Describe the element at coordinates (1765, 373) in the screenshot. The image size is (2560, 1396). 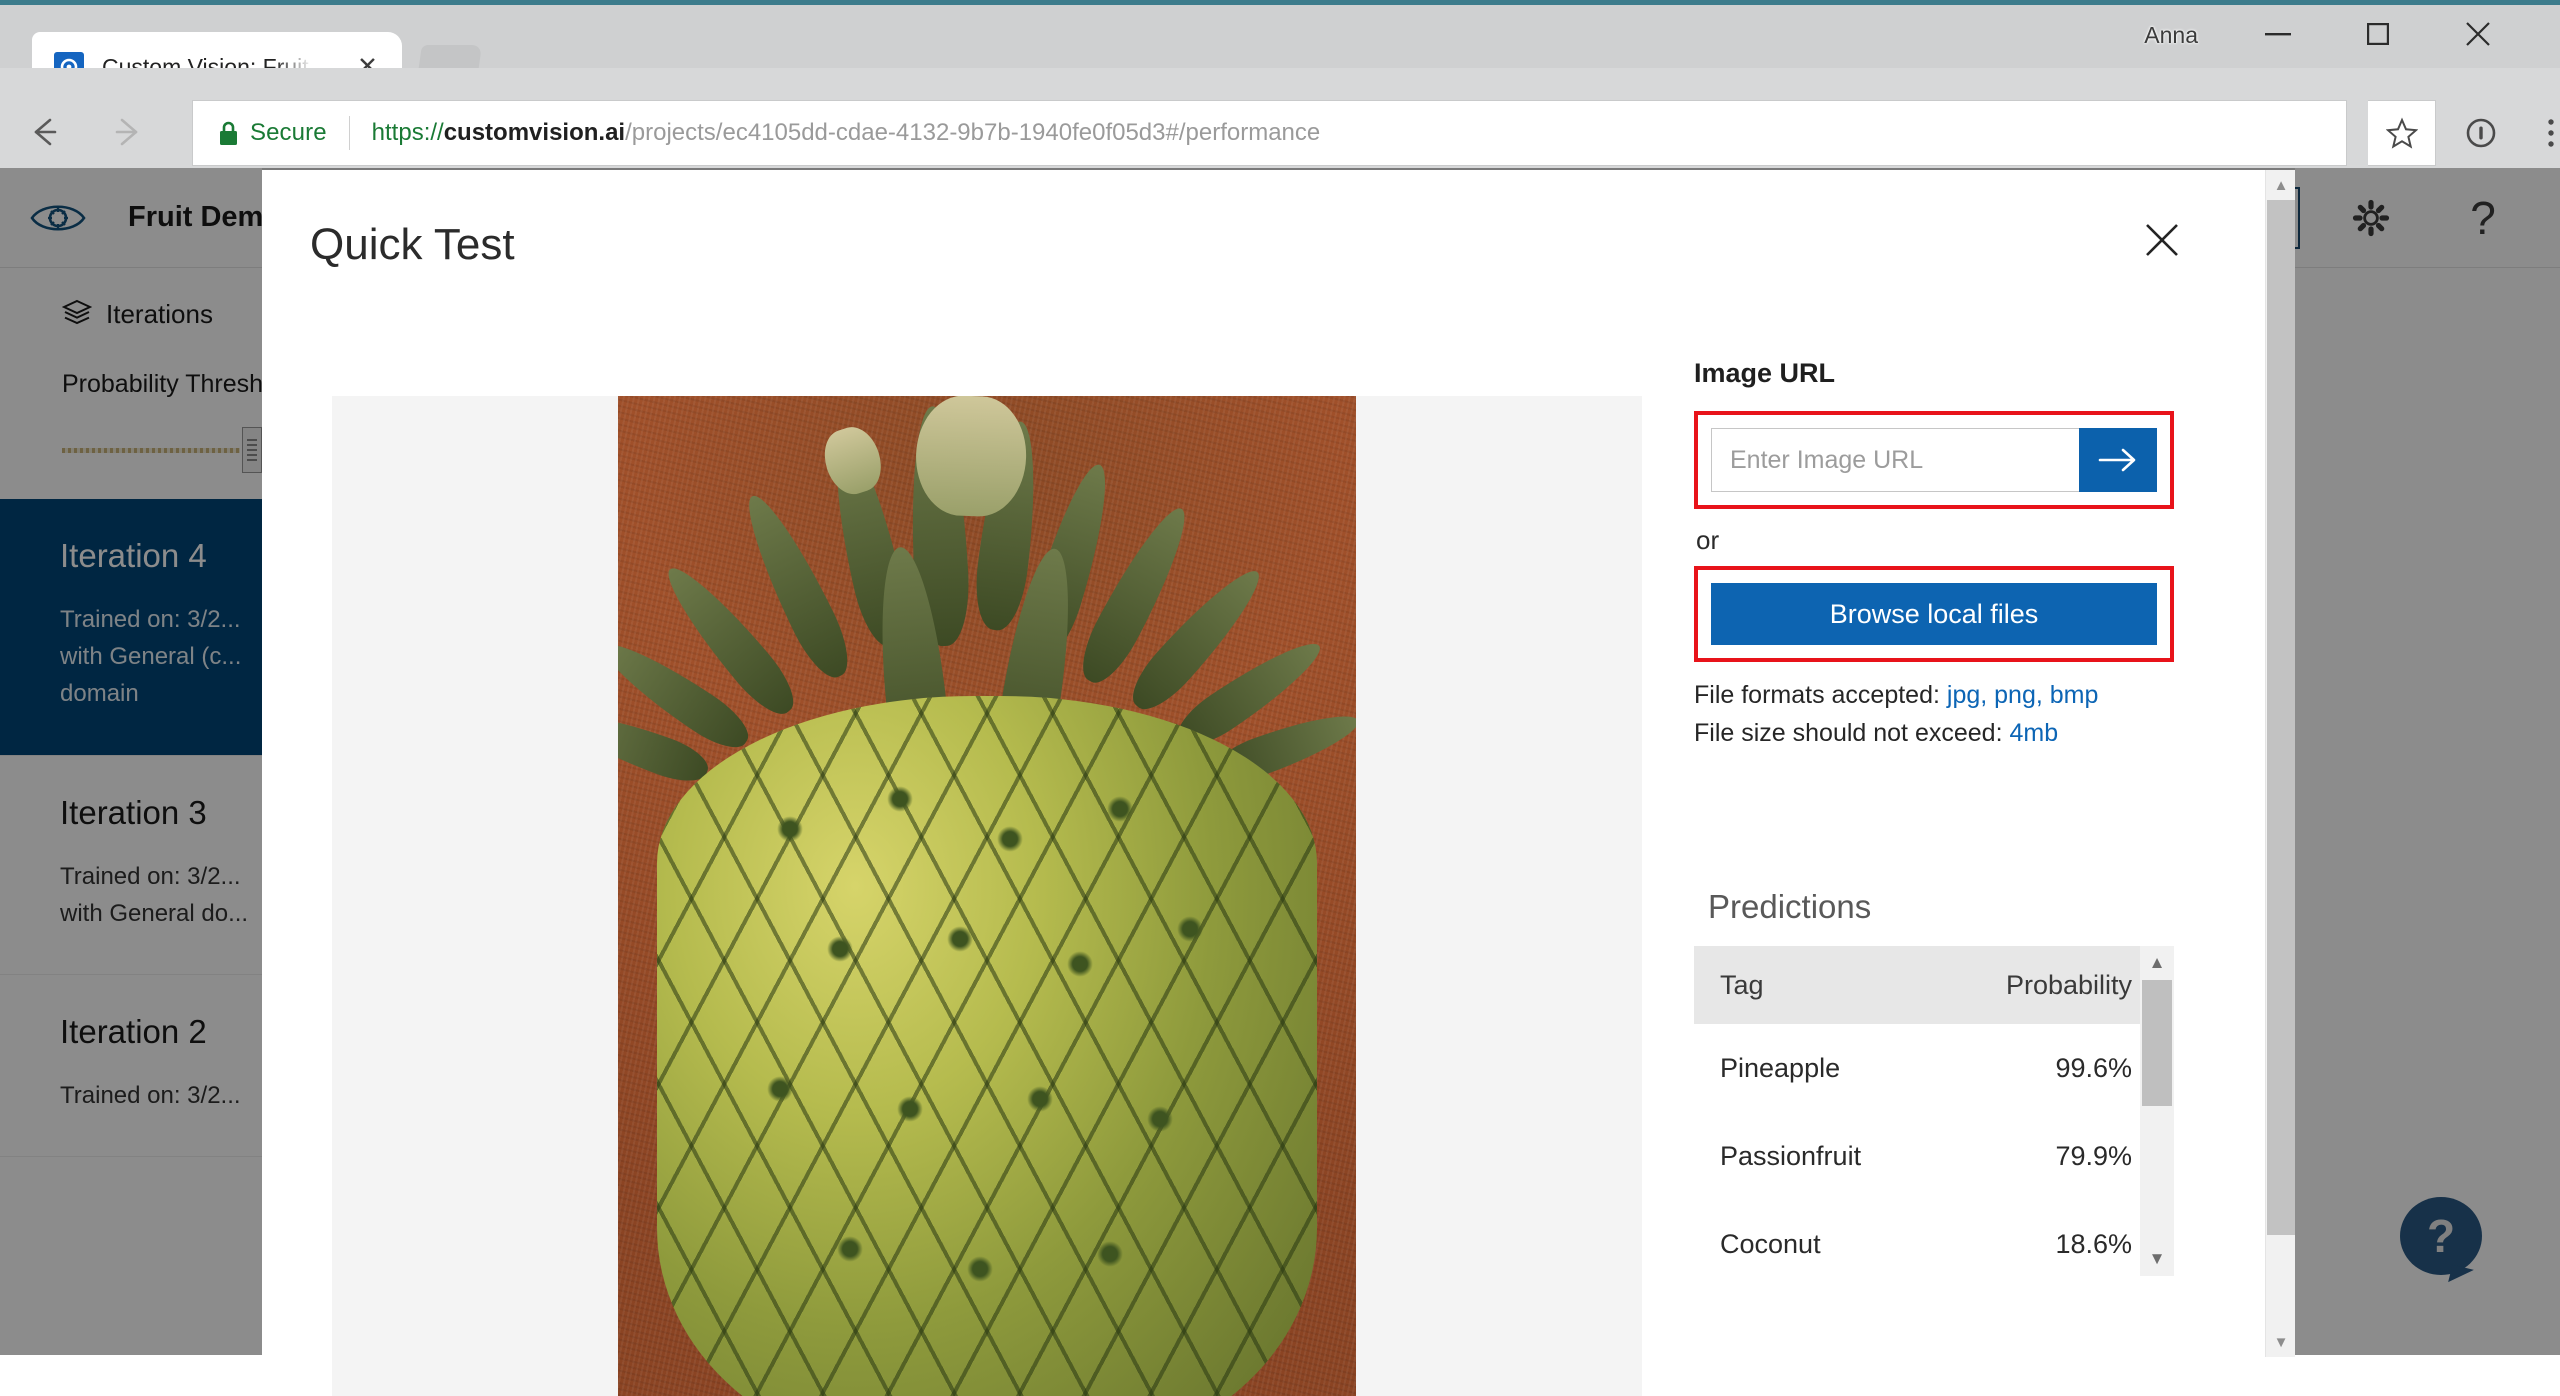
I see `image-url-label: Image URL` at that location.